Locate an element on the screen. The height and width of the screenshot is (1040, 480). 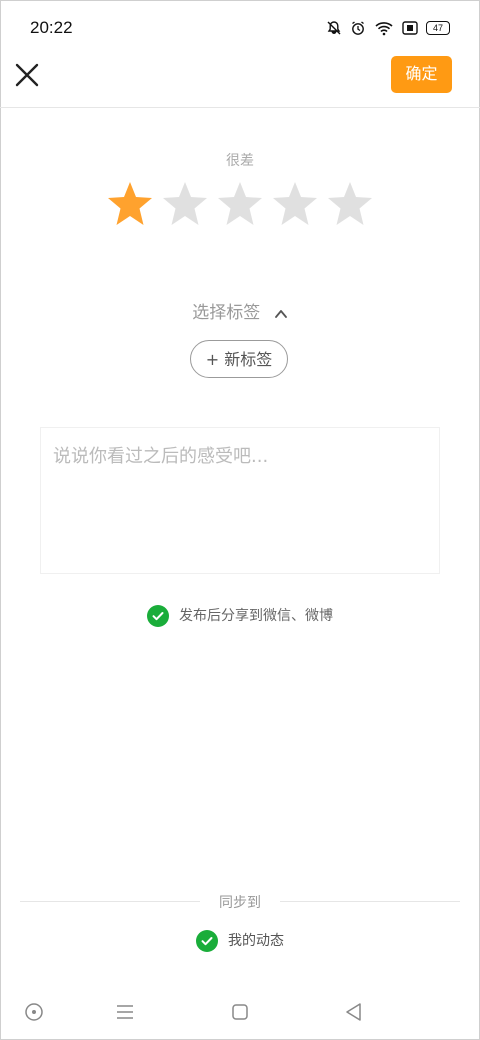
star-rating is located at coordinates (240, 205).